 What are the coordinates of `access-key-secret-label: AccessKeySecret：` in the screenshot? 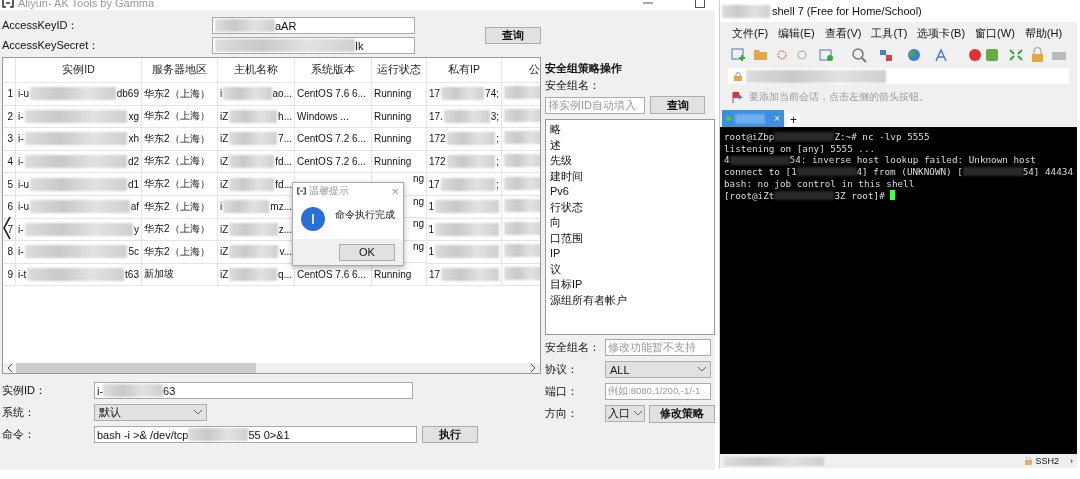 It's located at (51, 45).